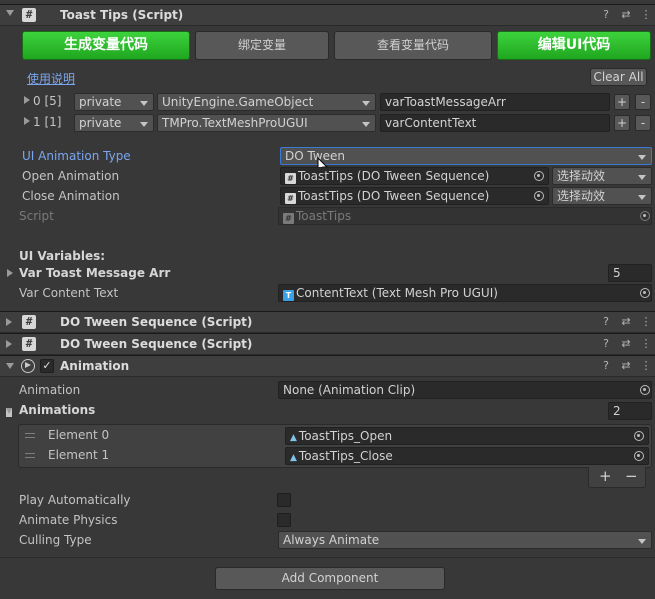 Image resolution: width=655 pixels, height=599 pixels. Describe the element at coordinates (68, 520) in the screenshot. I see `anim-physics-label: Animate Physics` at that location.